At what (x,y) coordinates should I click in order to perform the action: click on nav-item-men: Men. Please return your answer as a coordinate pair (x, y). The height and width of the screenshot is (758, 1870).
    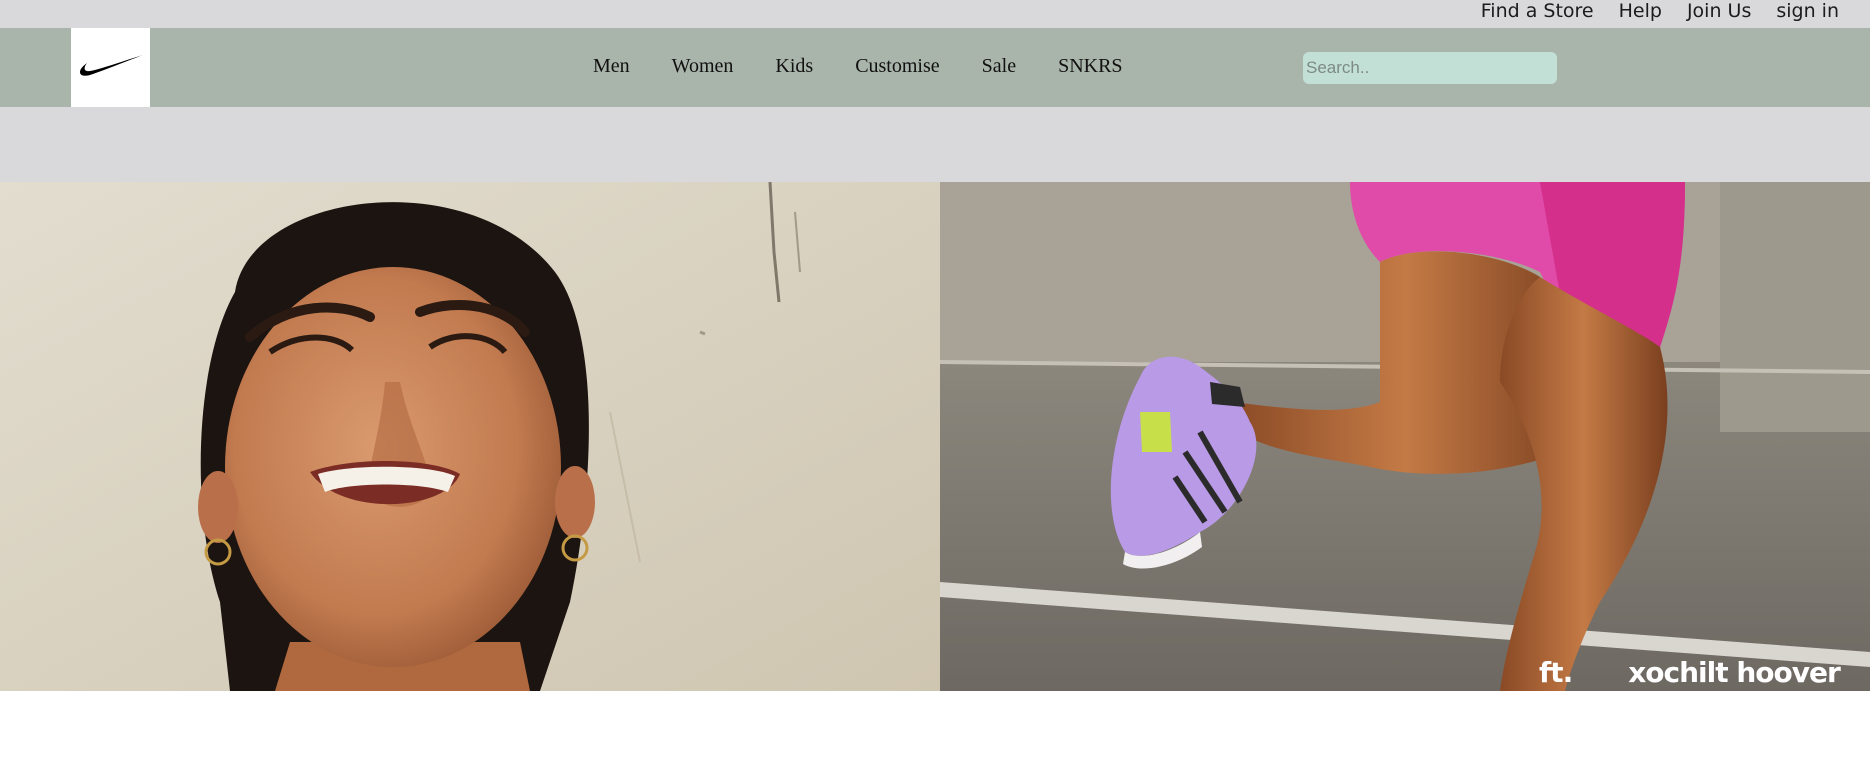
    Looking at the image, I should click on (611, 66).